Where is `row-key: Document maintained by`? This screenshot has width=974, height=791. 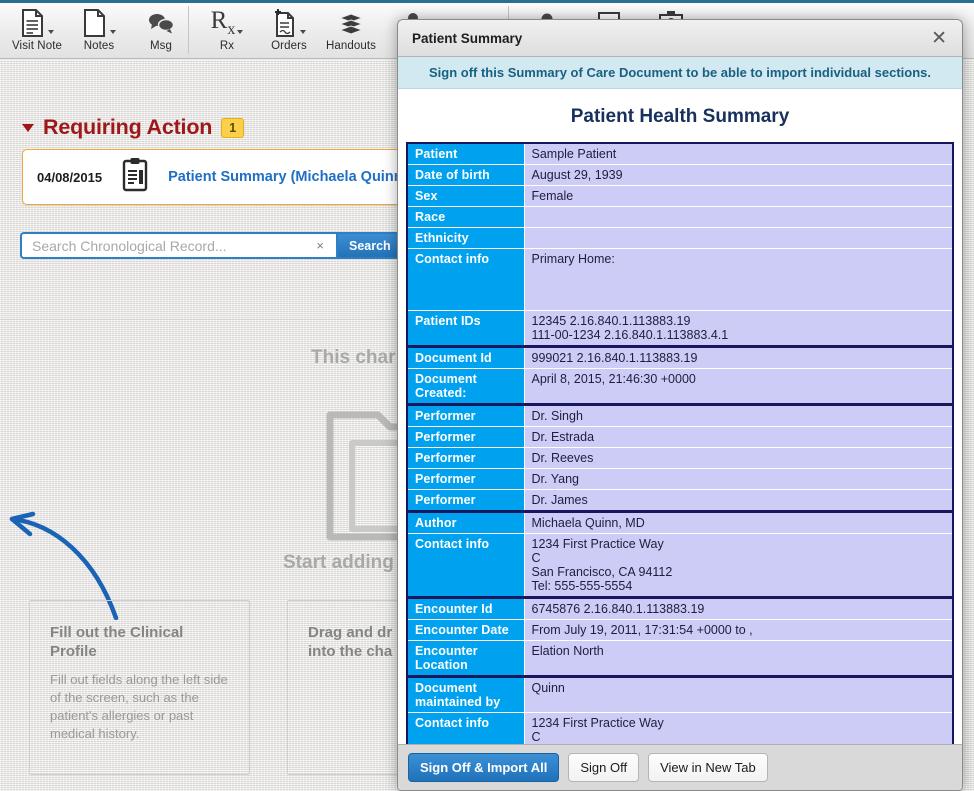 row-key: Document maintained by is located at coordinates (465, 694).